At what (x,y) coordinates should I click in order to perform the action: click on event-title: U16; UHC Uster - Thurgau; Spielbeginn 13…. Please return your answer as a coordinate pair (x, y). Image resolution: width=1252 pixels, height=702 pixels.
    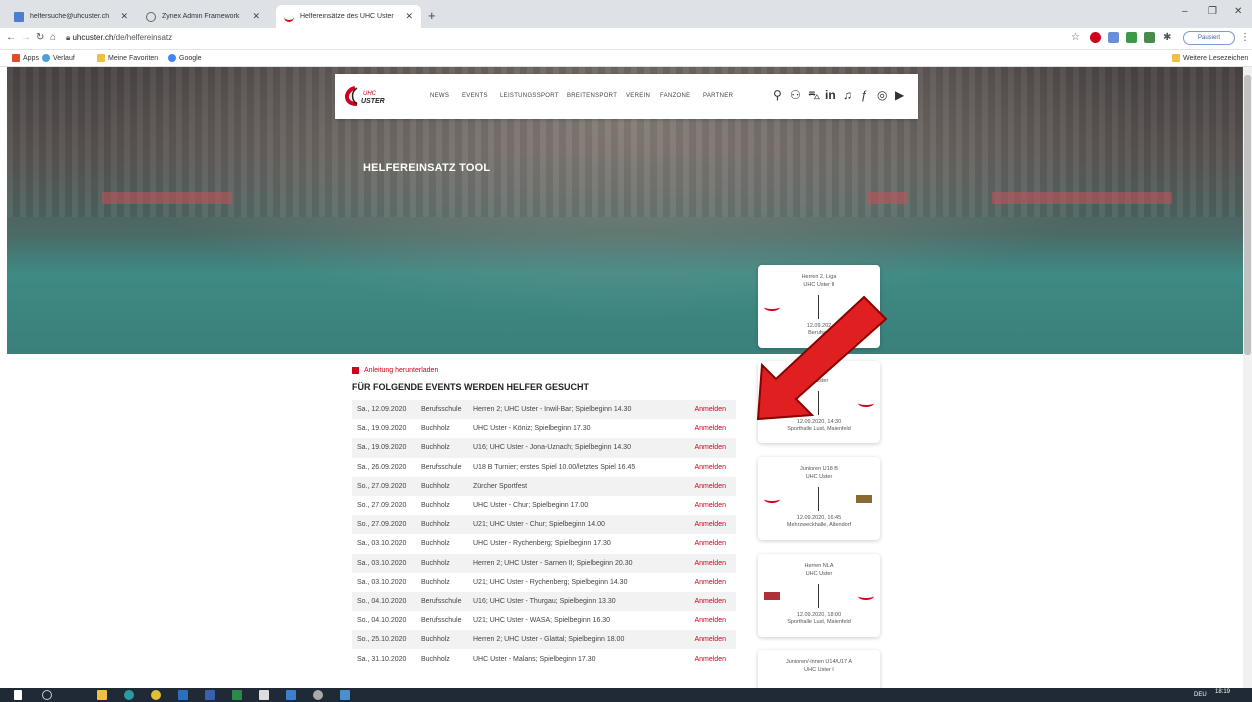
    Looking at the image, I should click on (544, 601).